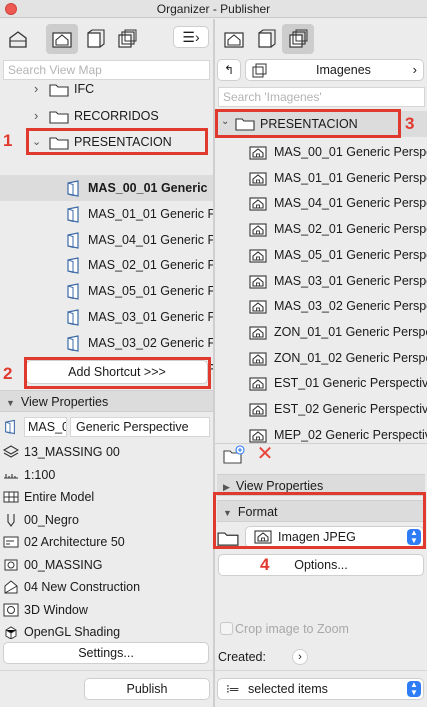 This screenshot has width=427, height=707. I want to click on menu-lines-icon: ☰›, so click(191, 37).